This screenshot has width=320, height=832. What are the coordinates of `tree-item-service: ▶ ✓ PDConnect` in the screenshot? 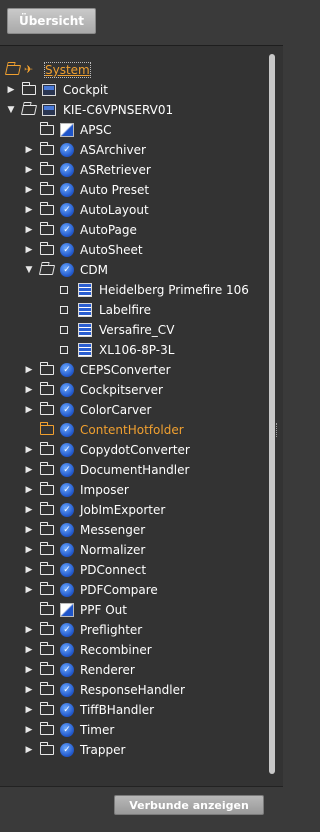 It's located at (132, 570).